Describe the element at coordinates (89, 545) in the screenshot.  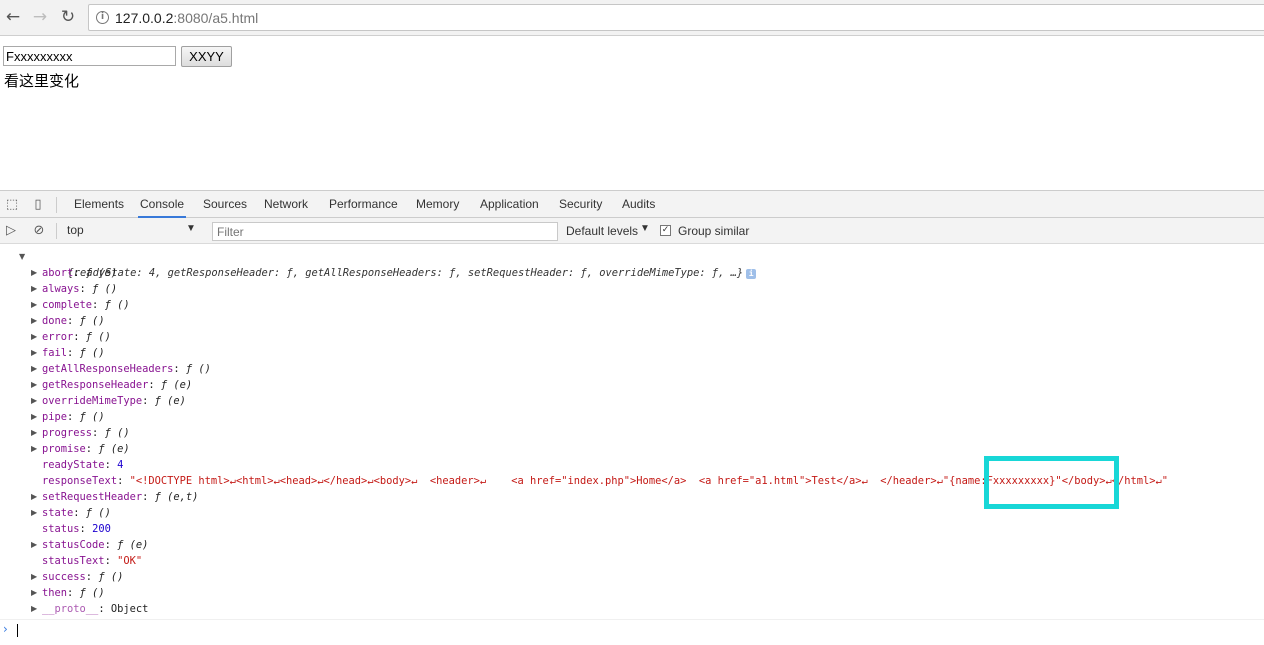
I see `console-prop-row: ▶ statusCode: ƒ (e)` at that location.